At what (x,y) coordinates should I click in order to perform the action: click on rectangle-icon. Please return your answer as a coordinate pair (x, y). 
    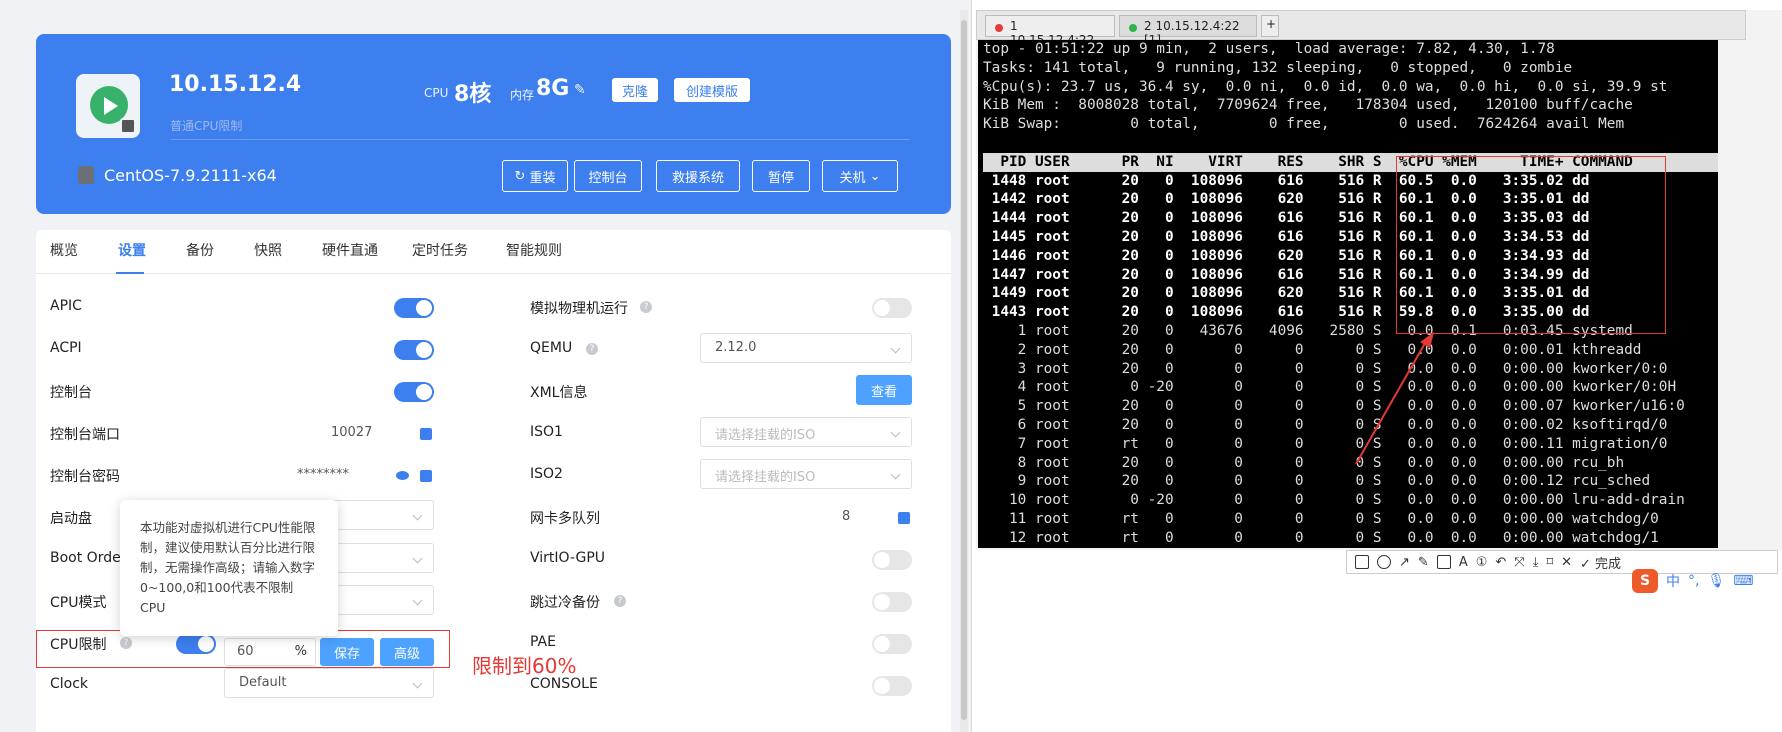
    Looking at the image, I should click on (1362, 562).